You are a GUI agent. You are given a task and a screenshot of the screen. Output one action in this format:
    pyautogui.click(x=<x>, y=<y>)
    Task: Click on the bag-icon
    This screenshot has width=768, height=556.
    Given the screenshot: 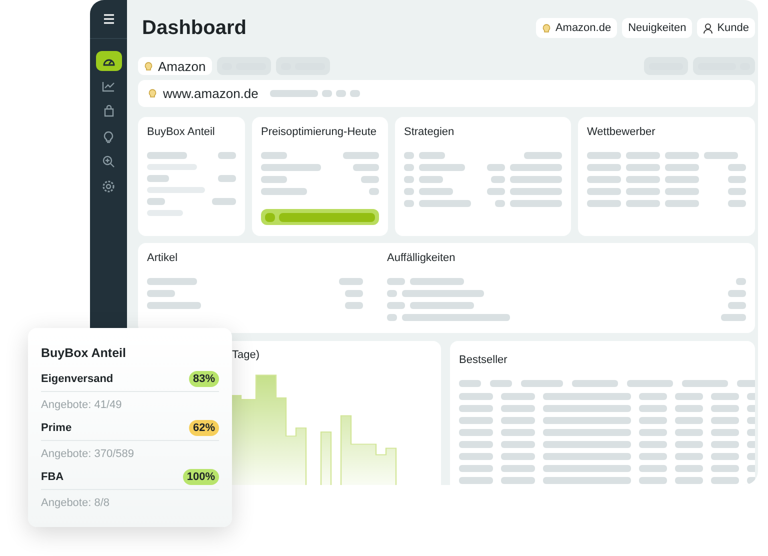 What is the action you would take?
    pyautogui.click(x=108, y=111)
    